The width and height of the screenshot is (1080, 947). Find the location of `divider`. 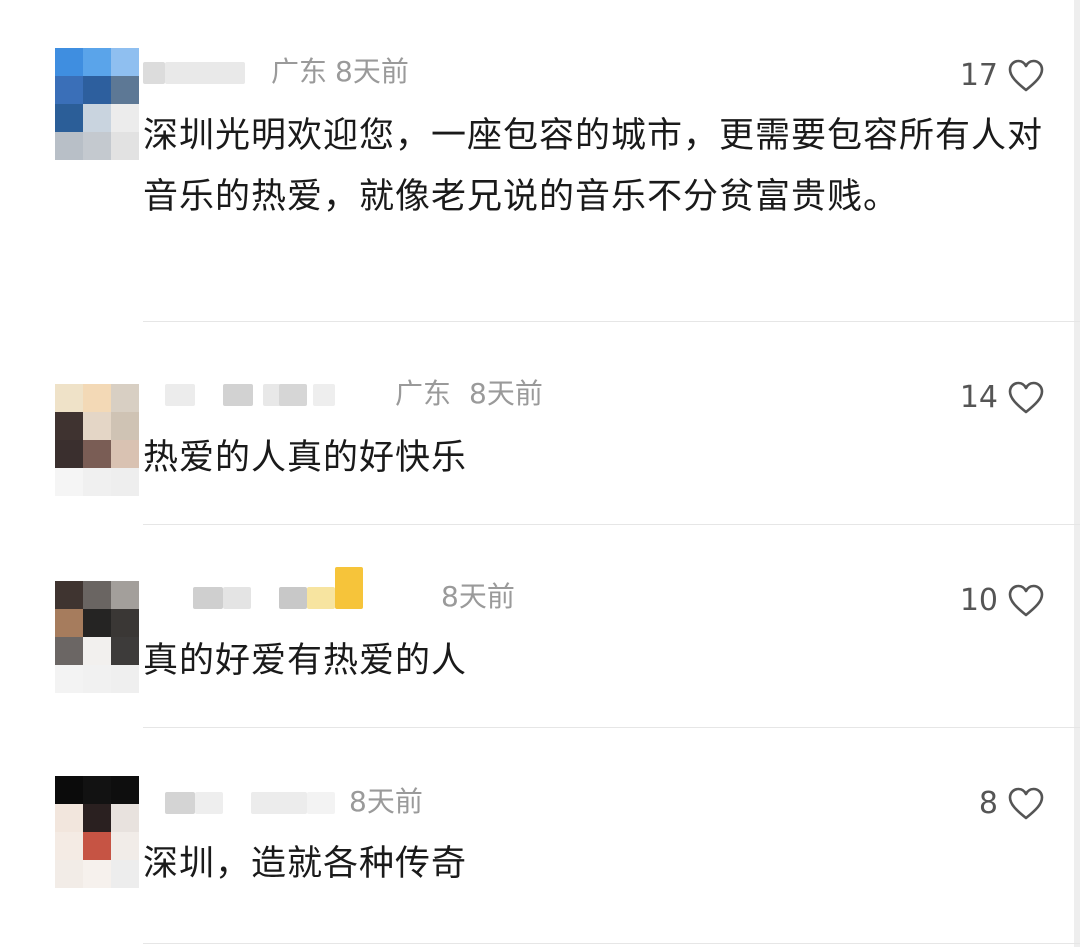

divider is located at coordinates (611, 943).